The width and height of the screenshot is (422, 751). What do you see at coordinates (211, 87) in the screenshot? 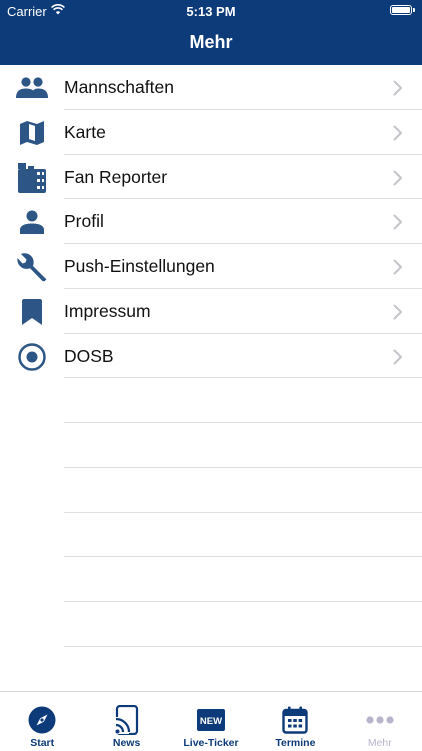
I see `menu-item-mannschaften: Mannschaften` at bounding box center [211, 87].